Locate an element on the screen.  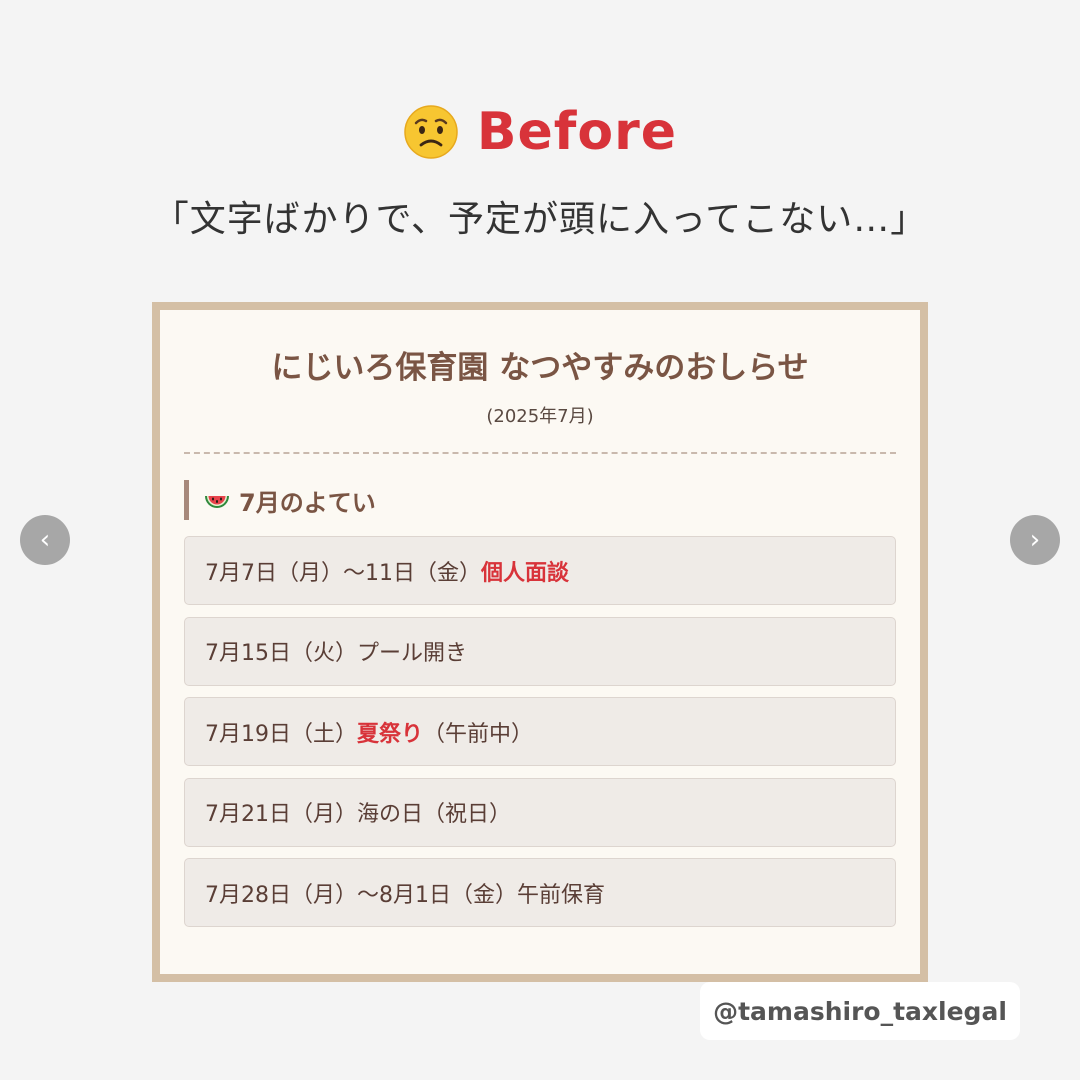
event-date: 7月15日（火）プール開き is located at coordinates (336, 653).